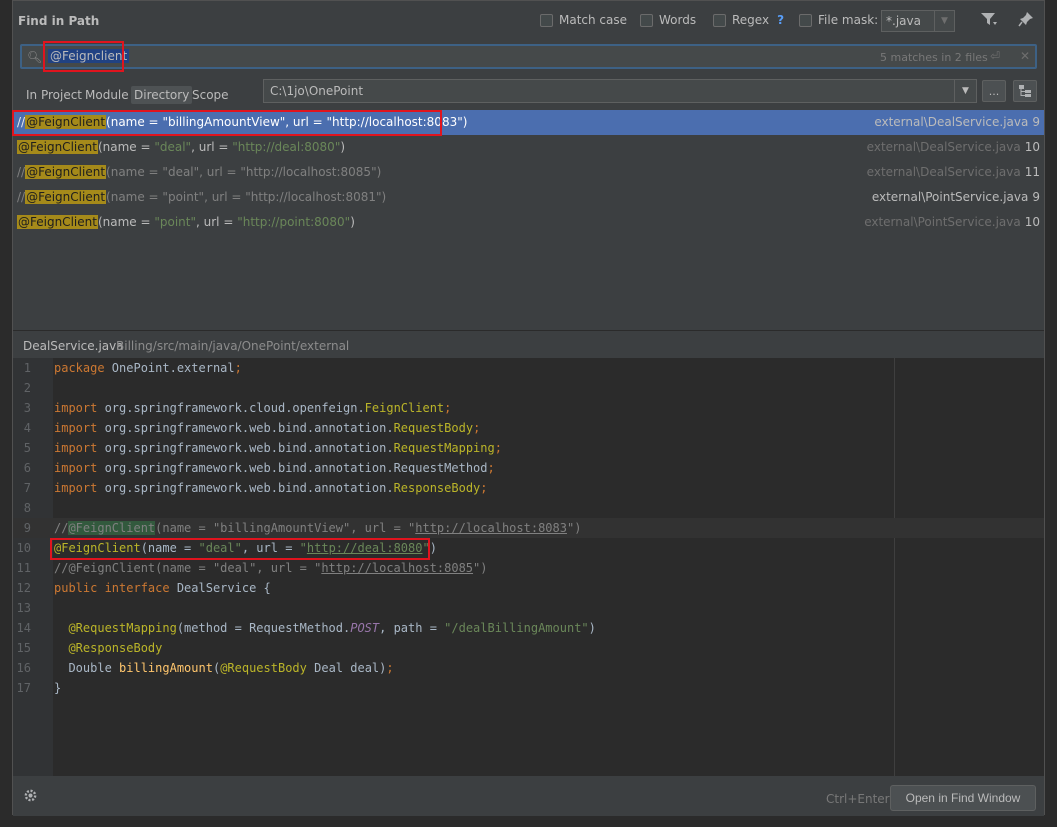 This screenshot has width=1057, height=827. What do you see at coordinates (30, 797) in the screenshot?
I see `gear-icon` at bounding box center [30, 797].